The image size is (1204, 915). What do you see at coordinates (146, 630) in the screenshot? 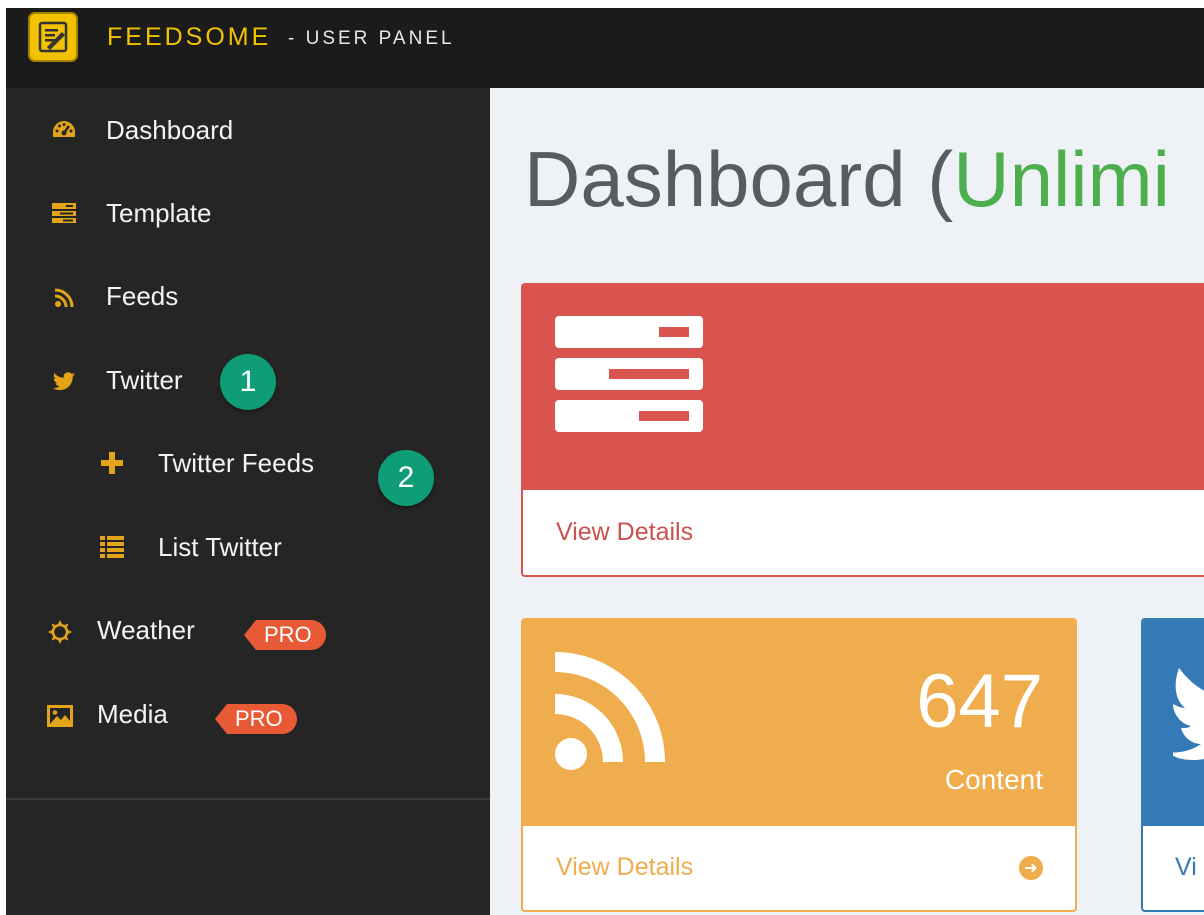
I see `sidebar-item-label: Weather` at bounding box center [146, 630].